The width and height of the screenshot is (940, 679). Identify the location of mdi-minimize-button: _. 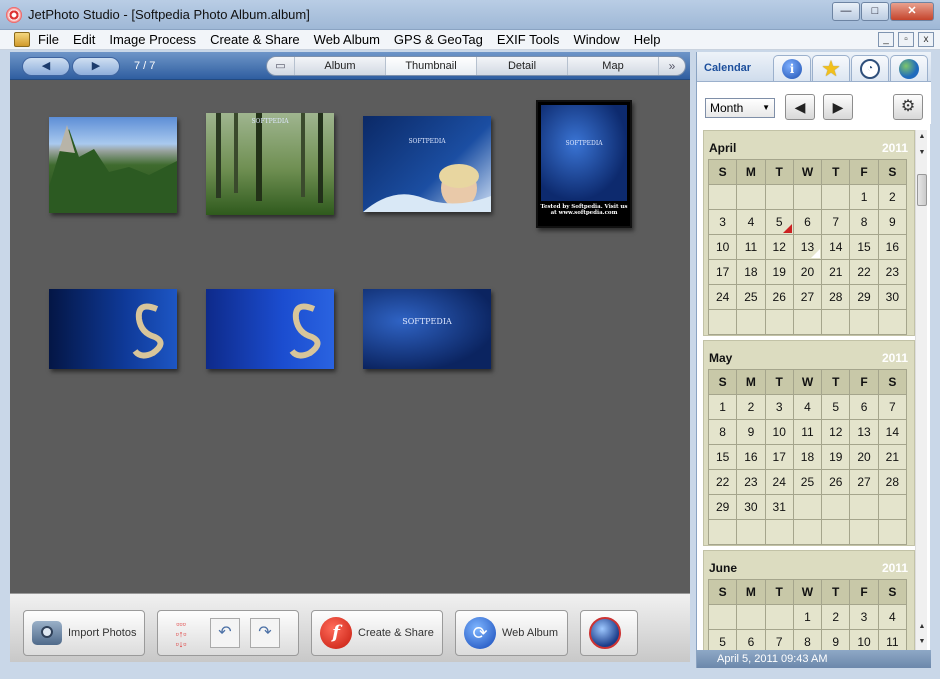
(886, 39).